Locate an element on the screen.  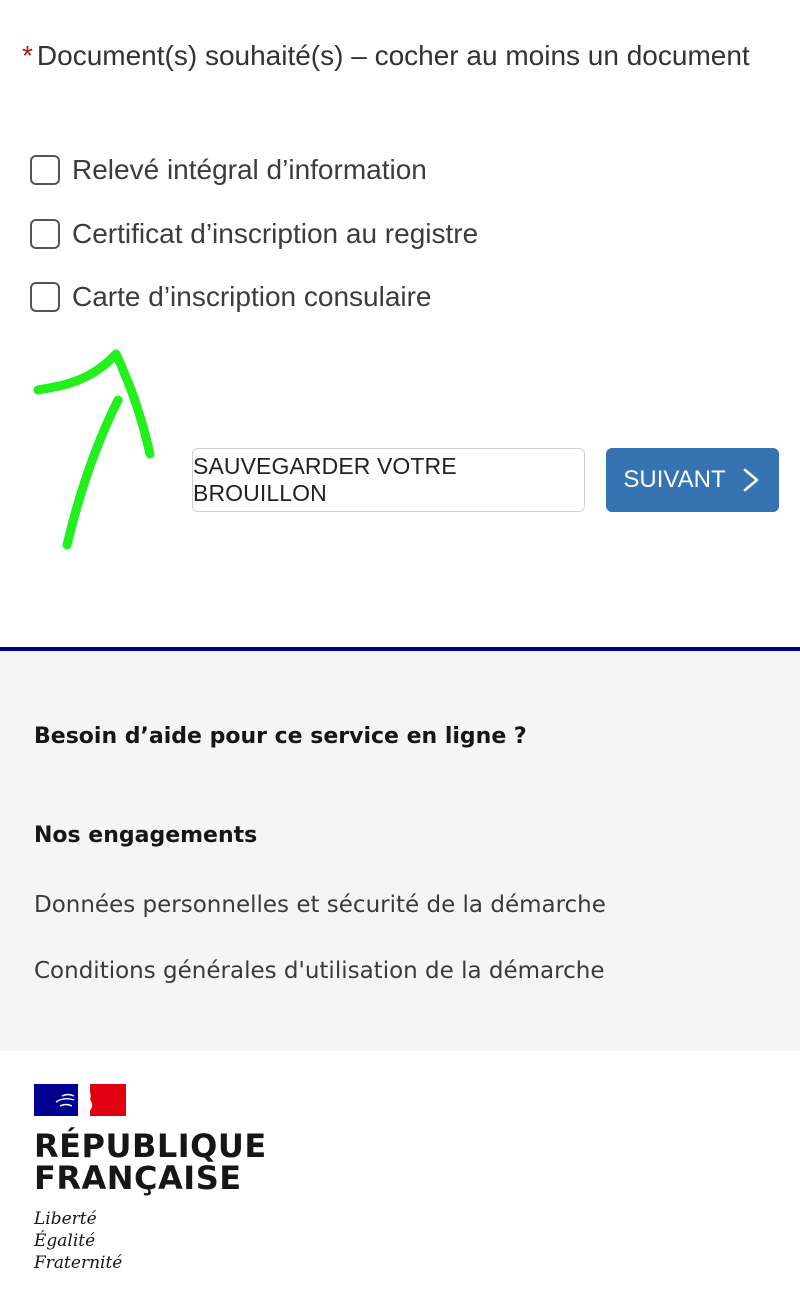
checkbox-label-carte: Carte d’inscription consulaire is located at coordinates (252, 296).